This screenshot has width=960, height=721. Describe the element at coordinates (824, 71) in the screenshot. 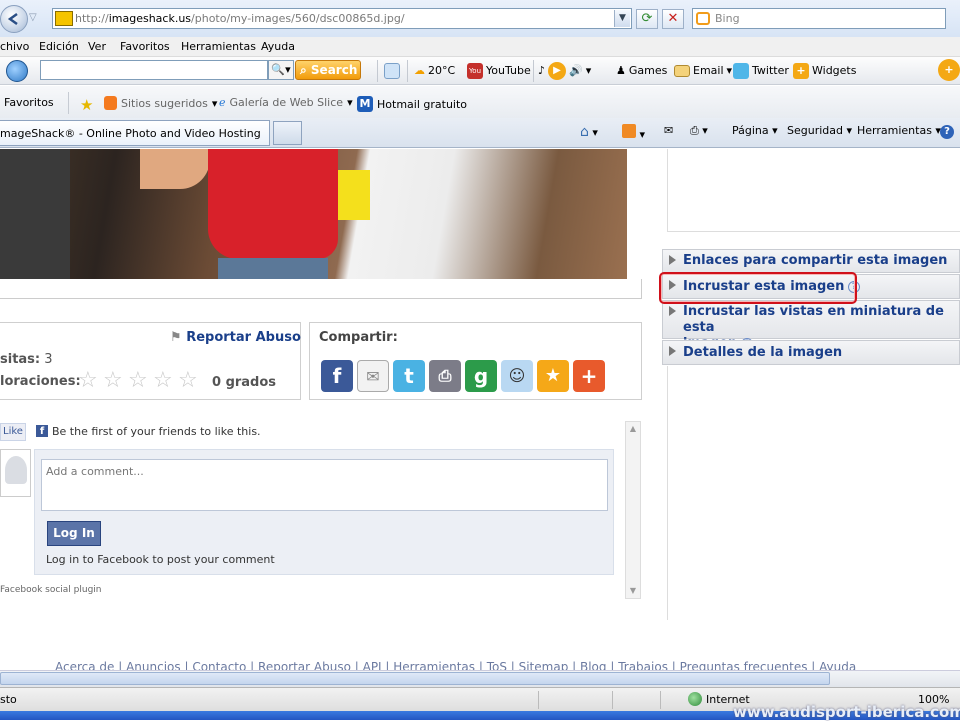

I see `widgets-button: + Widgets` at that location.